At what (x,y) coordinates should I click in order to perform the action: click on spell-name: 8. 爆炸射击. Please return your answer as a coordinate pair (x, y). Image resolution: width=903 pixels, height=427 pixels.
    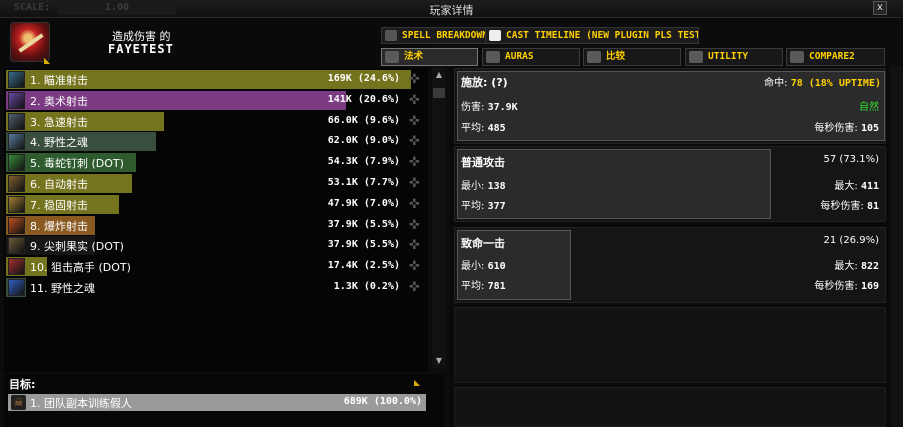
    Looking at the image, I should click on (59, 226).